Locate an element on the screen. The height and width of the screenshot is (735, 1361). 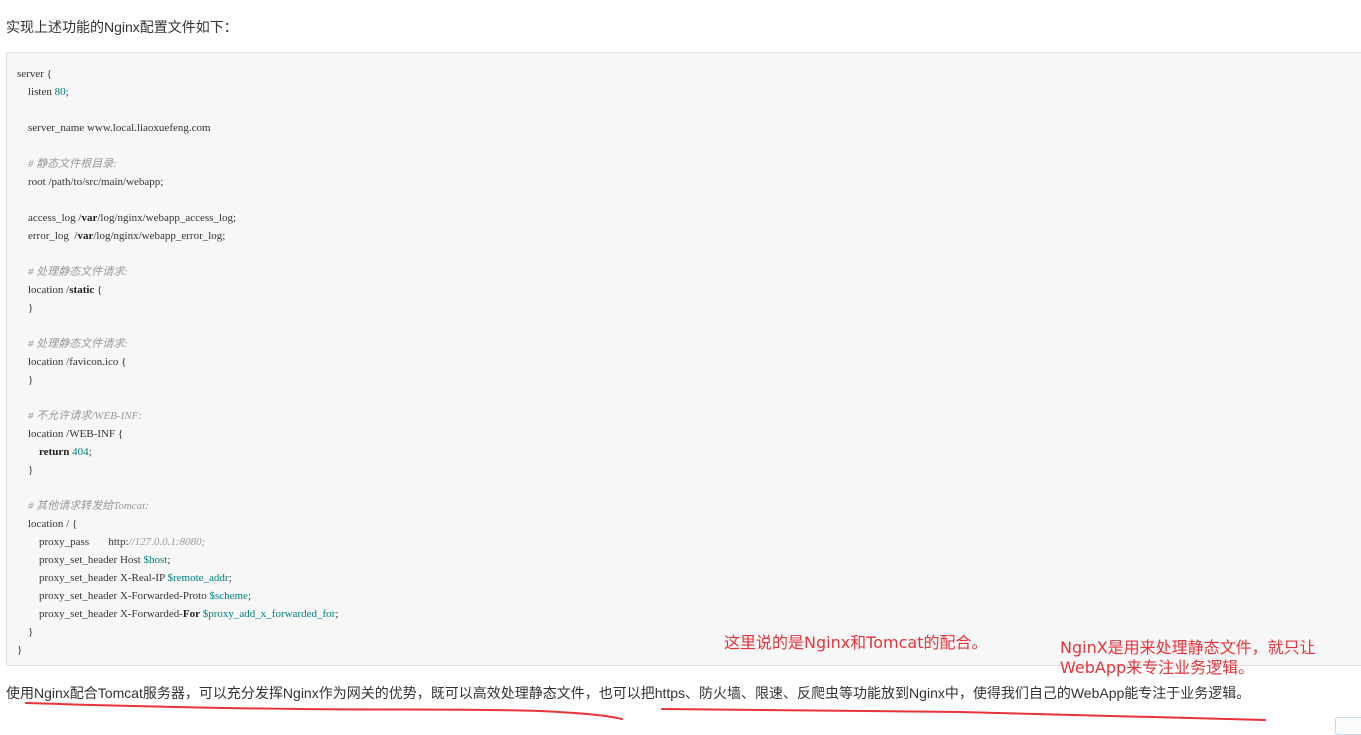
corner-button is located at coordinates (1348, 726).